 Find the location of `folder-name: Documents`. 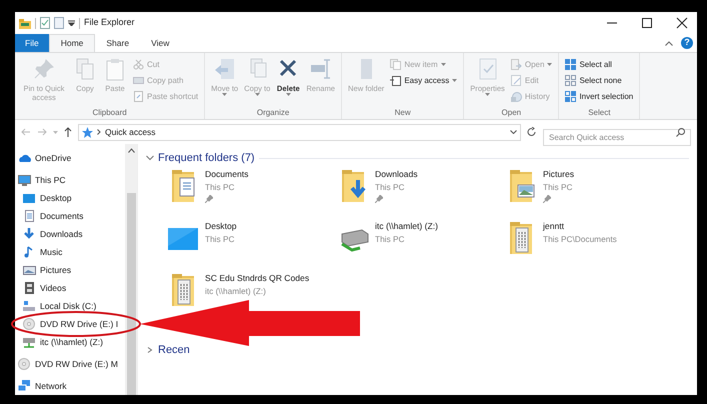

folder-name: Documents is located at coordinates (226, 174).